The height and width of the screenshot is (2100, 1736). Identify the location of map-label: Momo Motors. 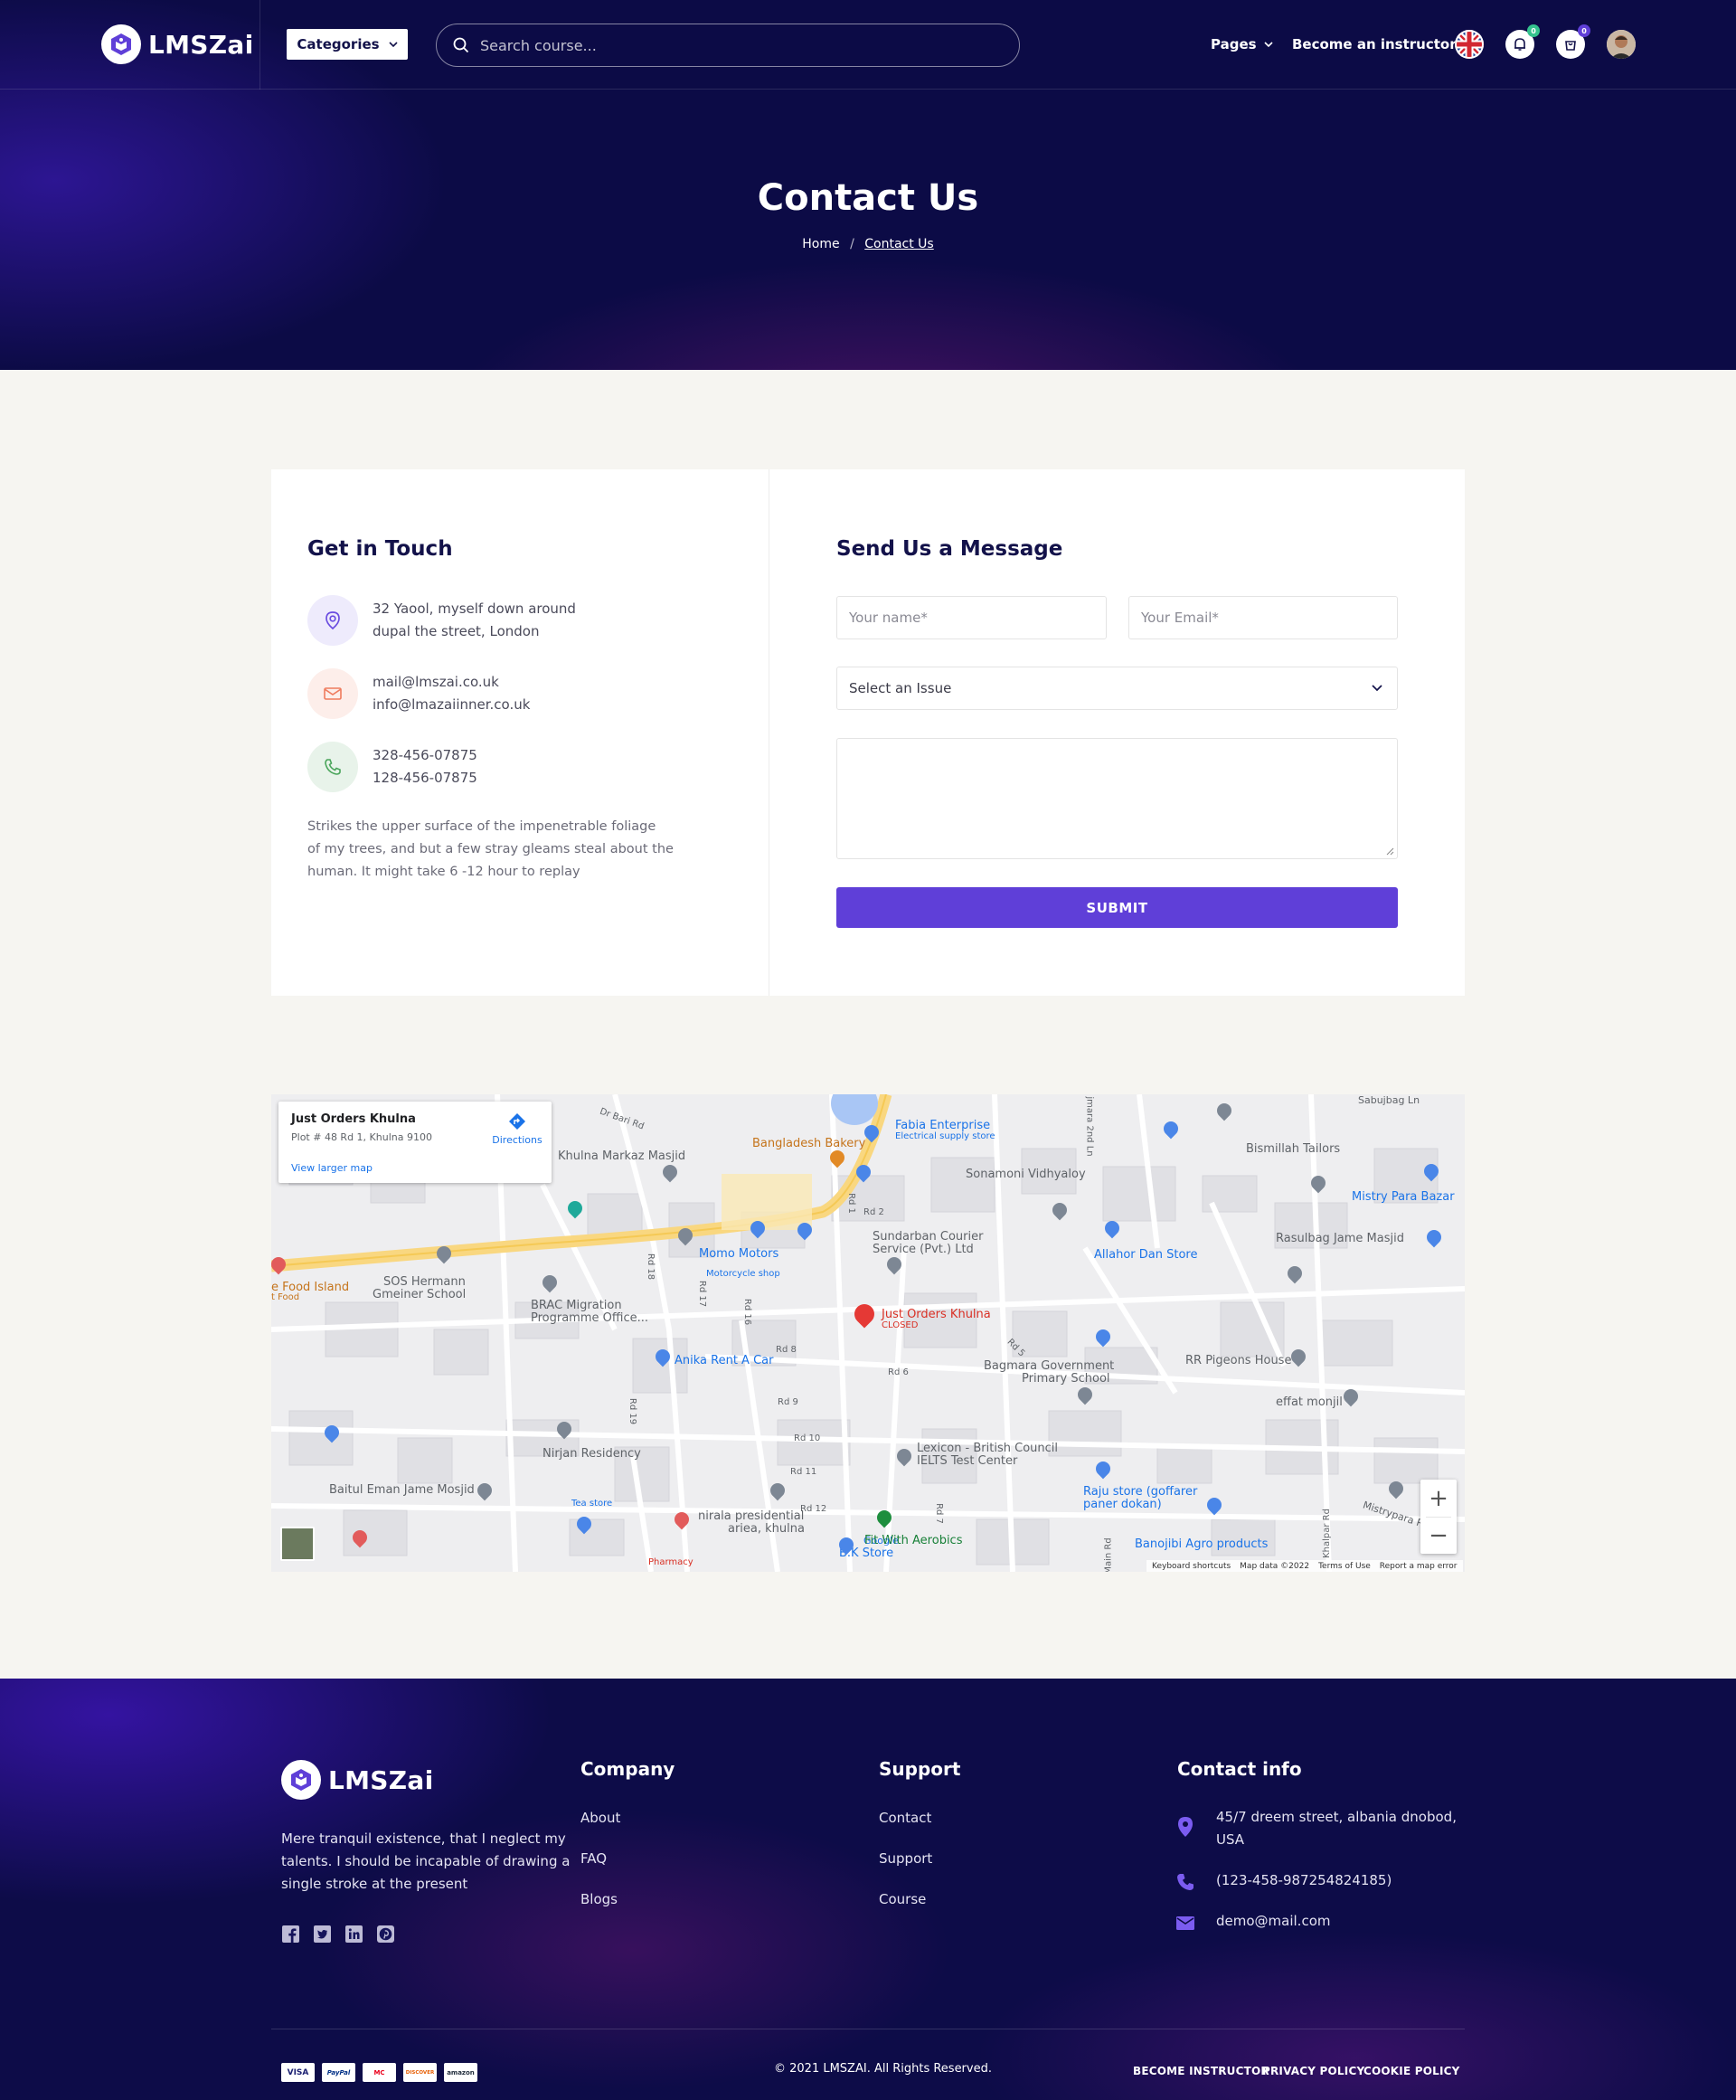
(739, 1254).